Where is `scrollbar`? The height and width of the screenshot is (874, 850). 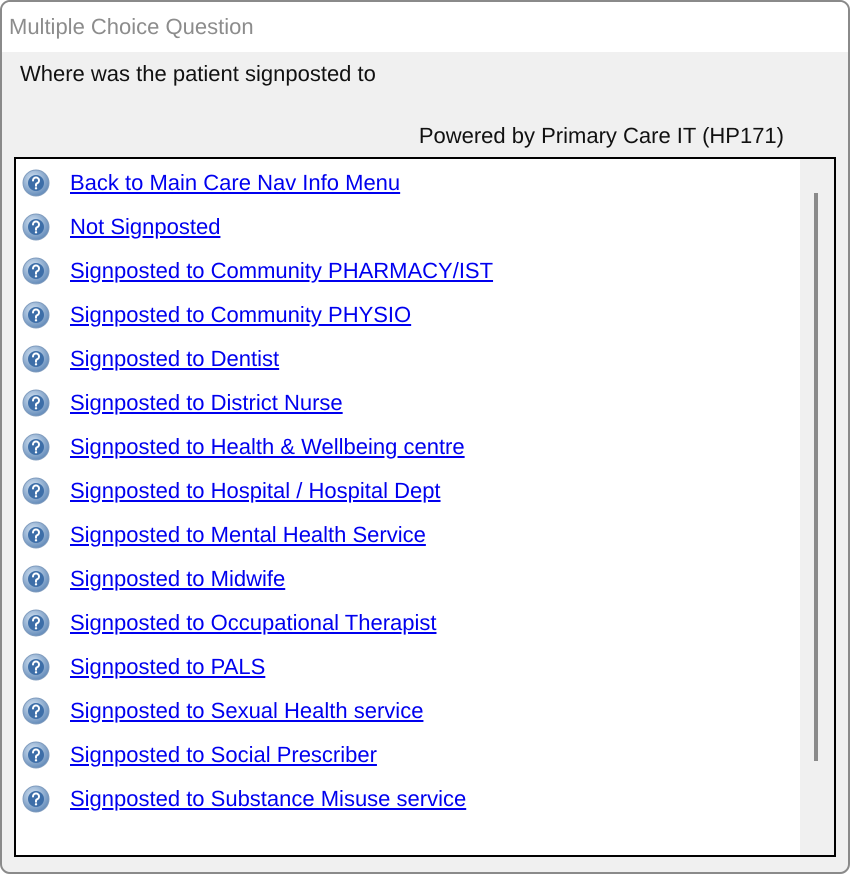
scrollbar is located at coordinates (817, 507).